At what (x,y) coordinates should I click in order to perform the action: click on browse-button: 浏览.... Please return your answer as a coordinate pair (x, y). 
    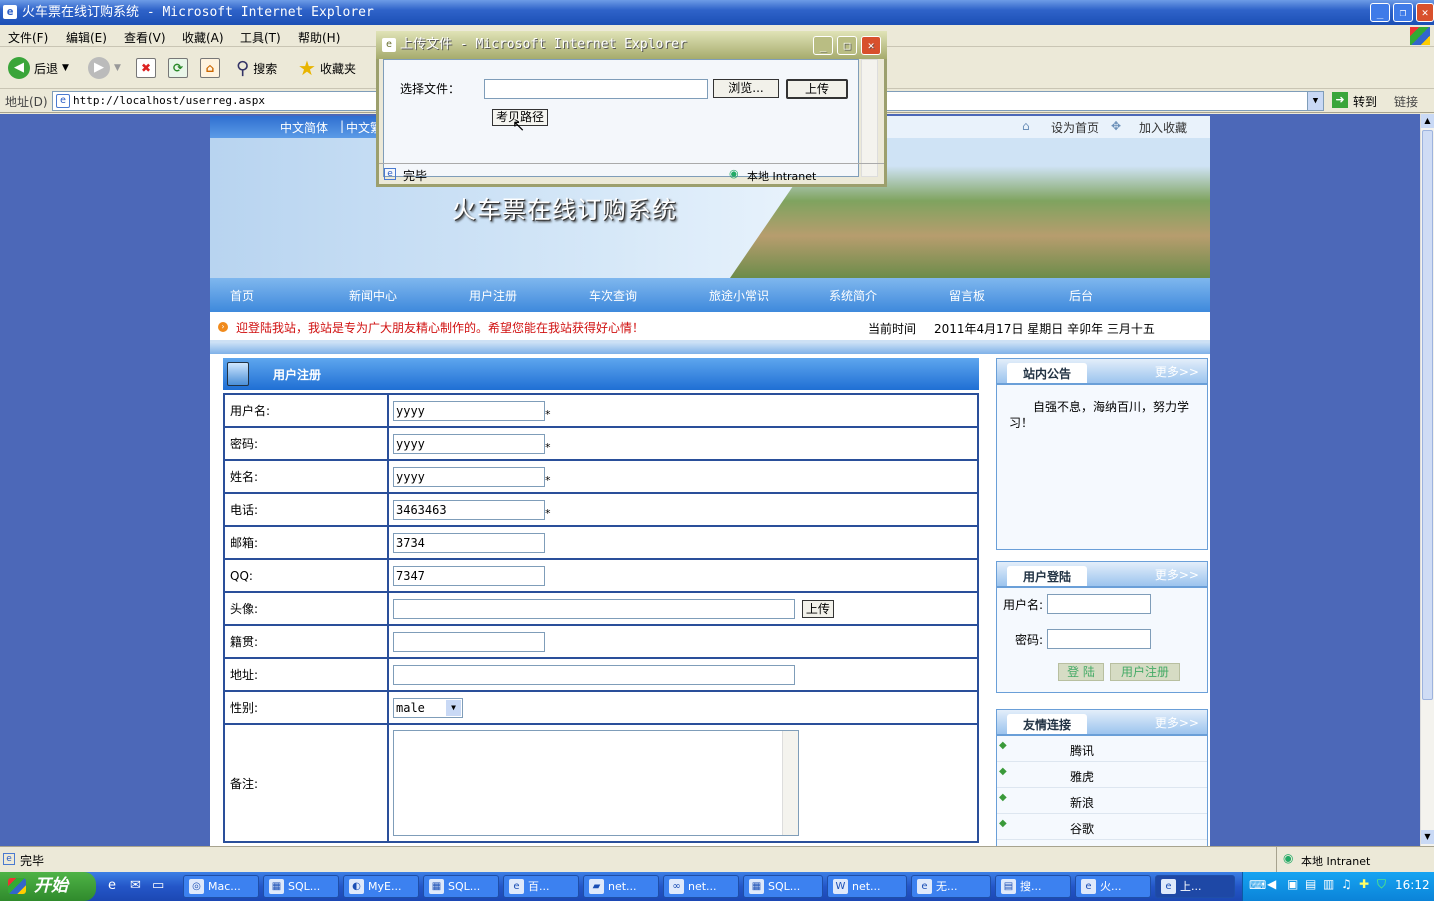
    Looking at the image, I should click on (746, 88).